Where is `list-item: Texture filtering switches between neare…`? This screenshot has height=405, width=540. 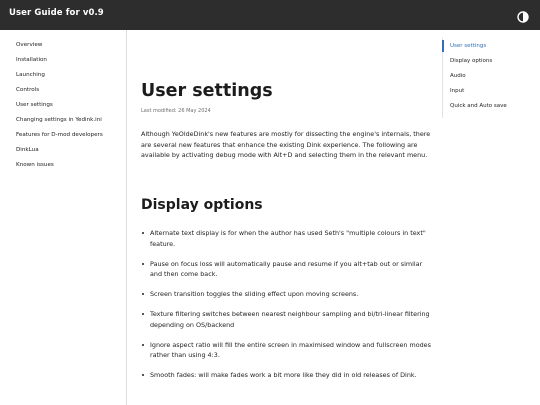
list-item: Texture filtering switches between neare… is located at coordinates (286, 319).